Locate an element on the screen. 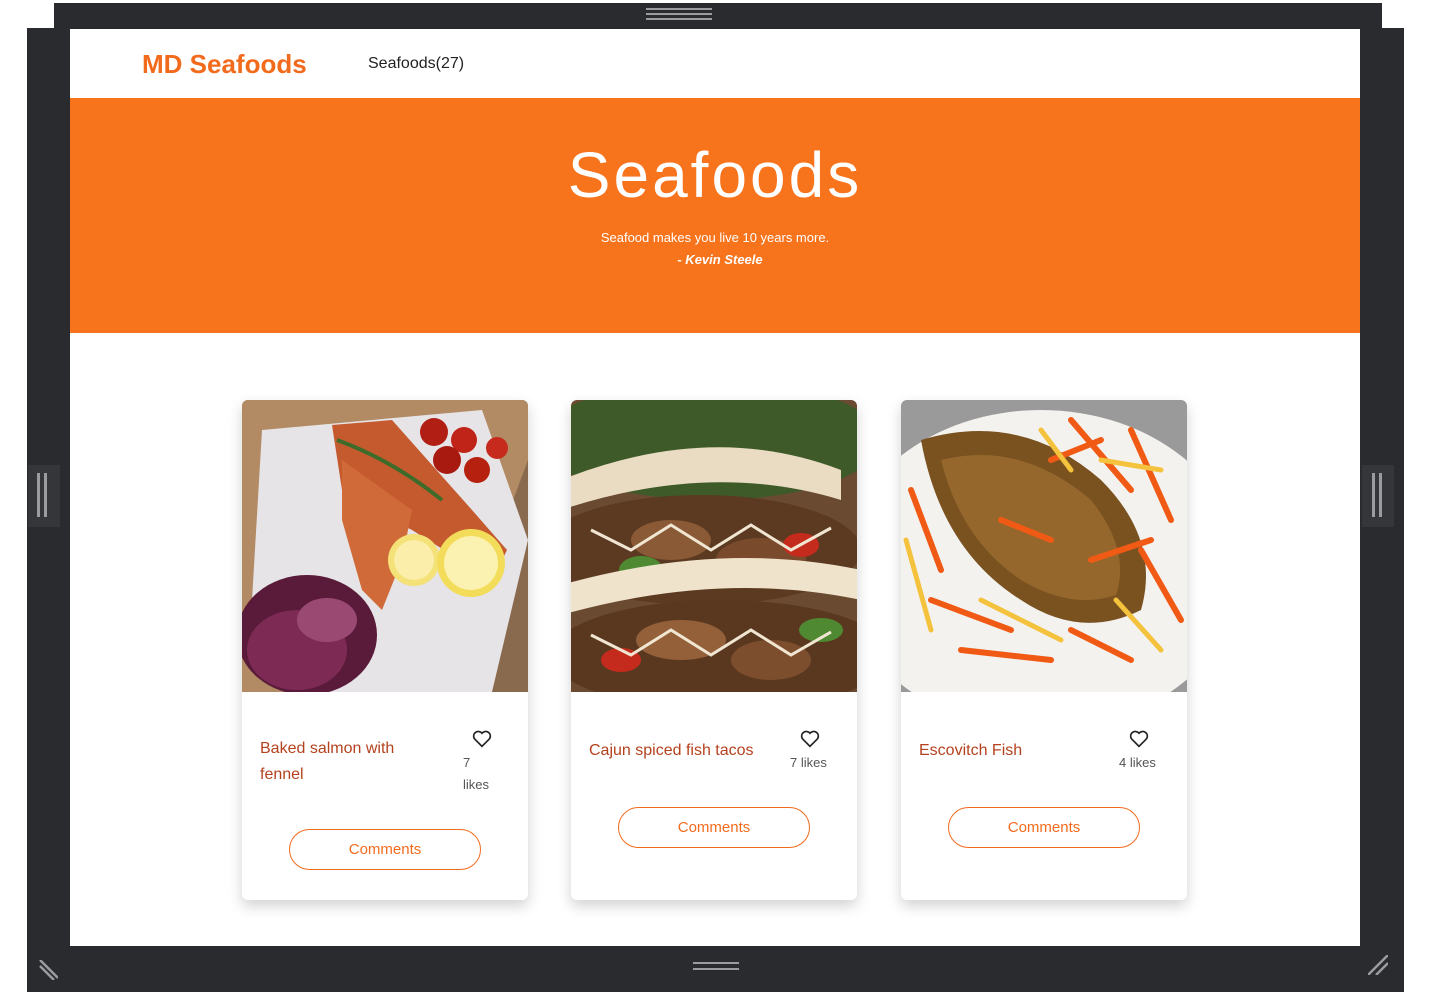  meal-card: Escovitch Fish 4 likes Comments is located at coordinates (1044, 650).